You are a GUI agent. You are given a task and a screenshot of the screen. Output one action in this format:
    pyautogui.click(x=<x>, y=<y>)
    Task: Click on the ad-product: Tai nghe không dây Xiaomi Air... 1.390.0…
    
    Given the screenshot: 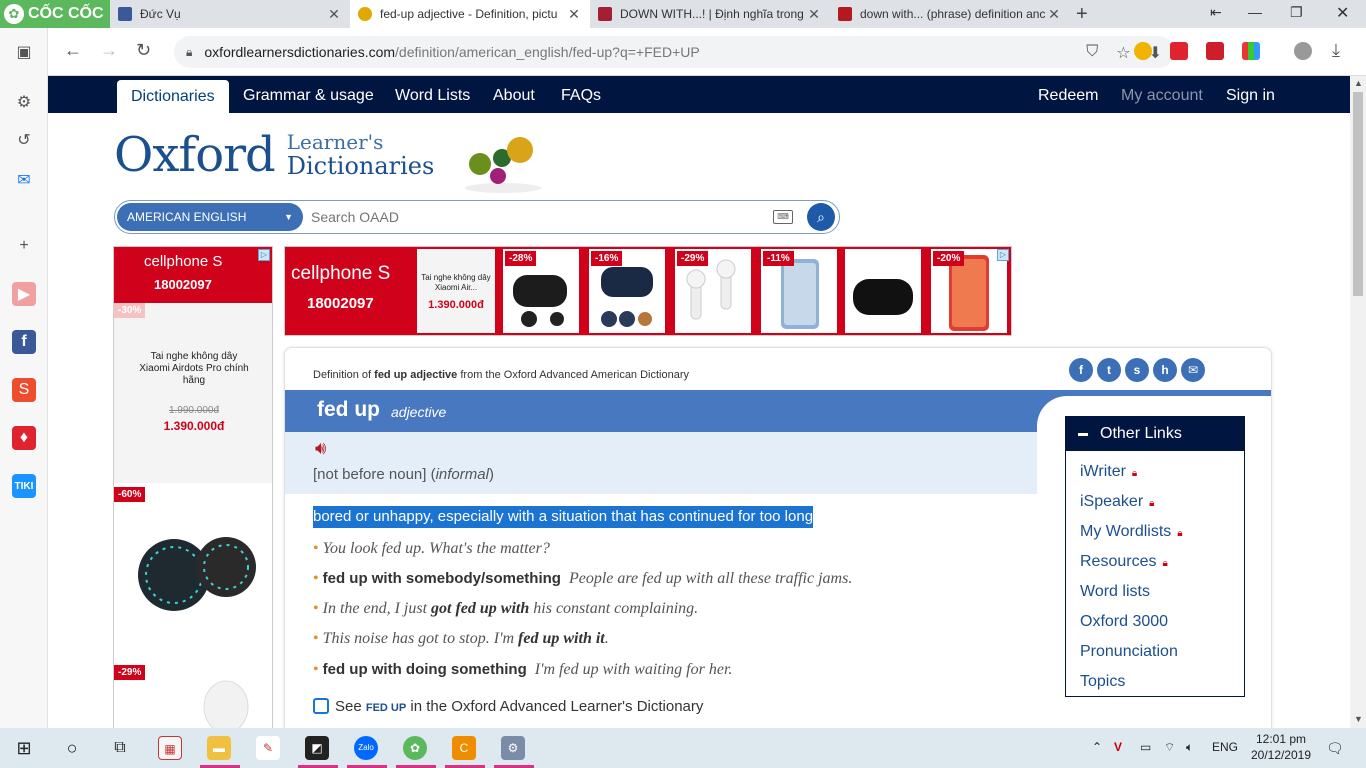 What is the action you would take?
    pyautogui.click(x=456, y=291)
    